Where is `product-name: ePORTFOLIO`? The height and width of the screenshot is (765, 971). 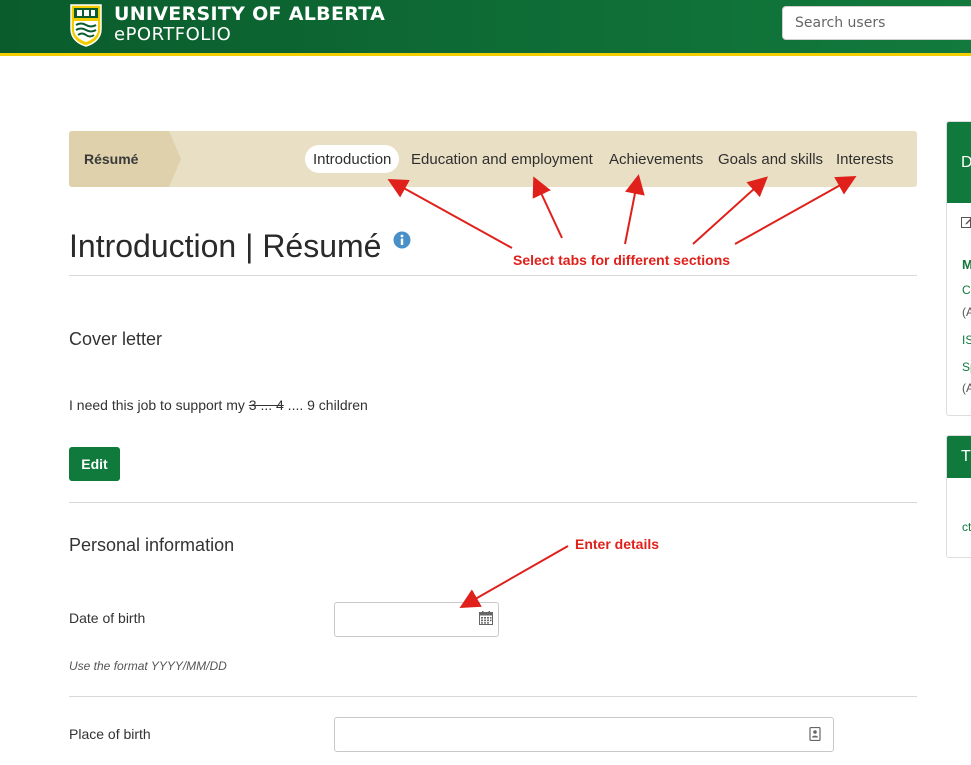
product-name: ePORTFOLIO is located at coordinates (173, 34).